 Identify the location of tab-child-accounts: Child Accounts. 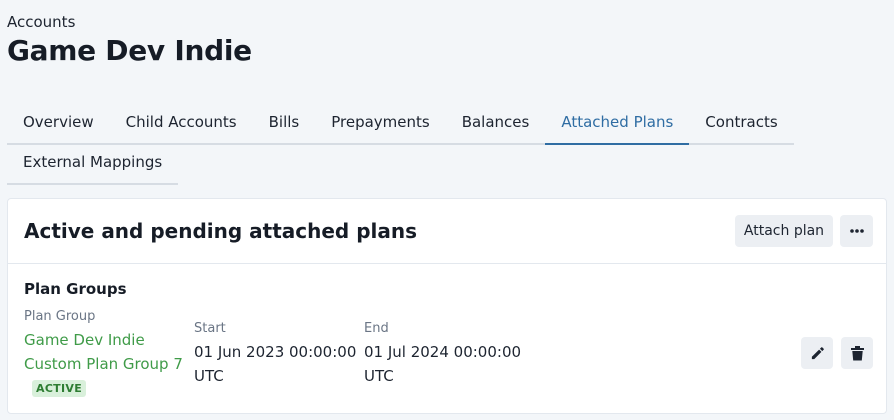
(181, 123).